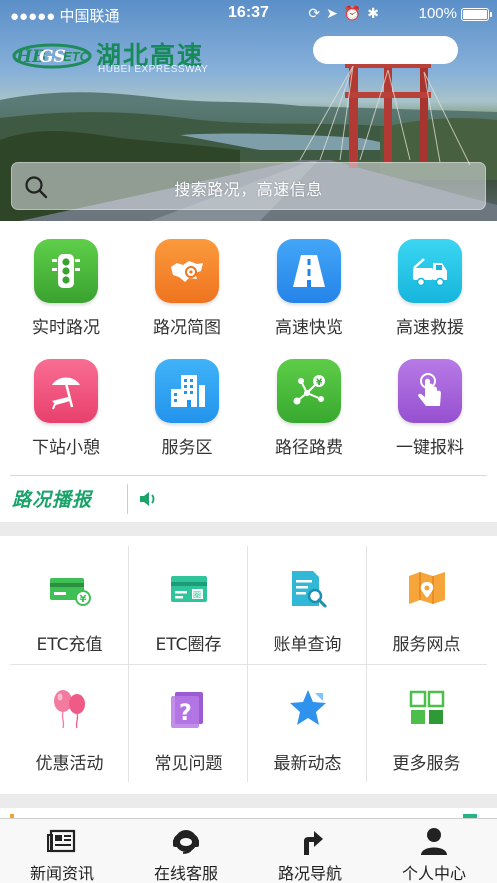  Describe the element at coordinates (187, 271) in the screenshot. I see `province-map-icon` at that location.